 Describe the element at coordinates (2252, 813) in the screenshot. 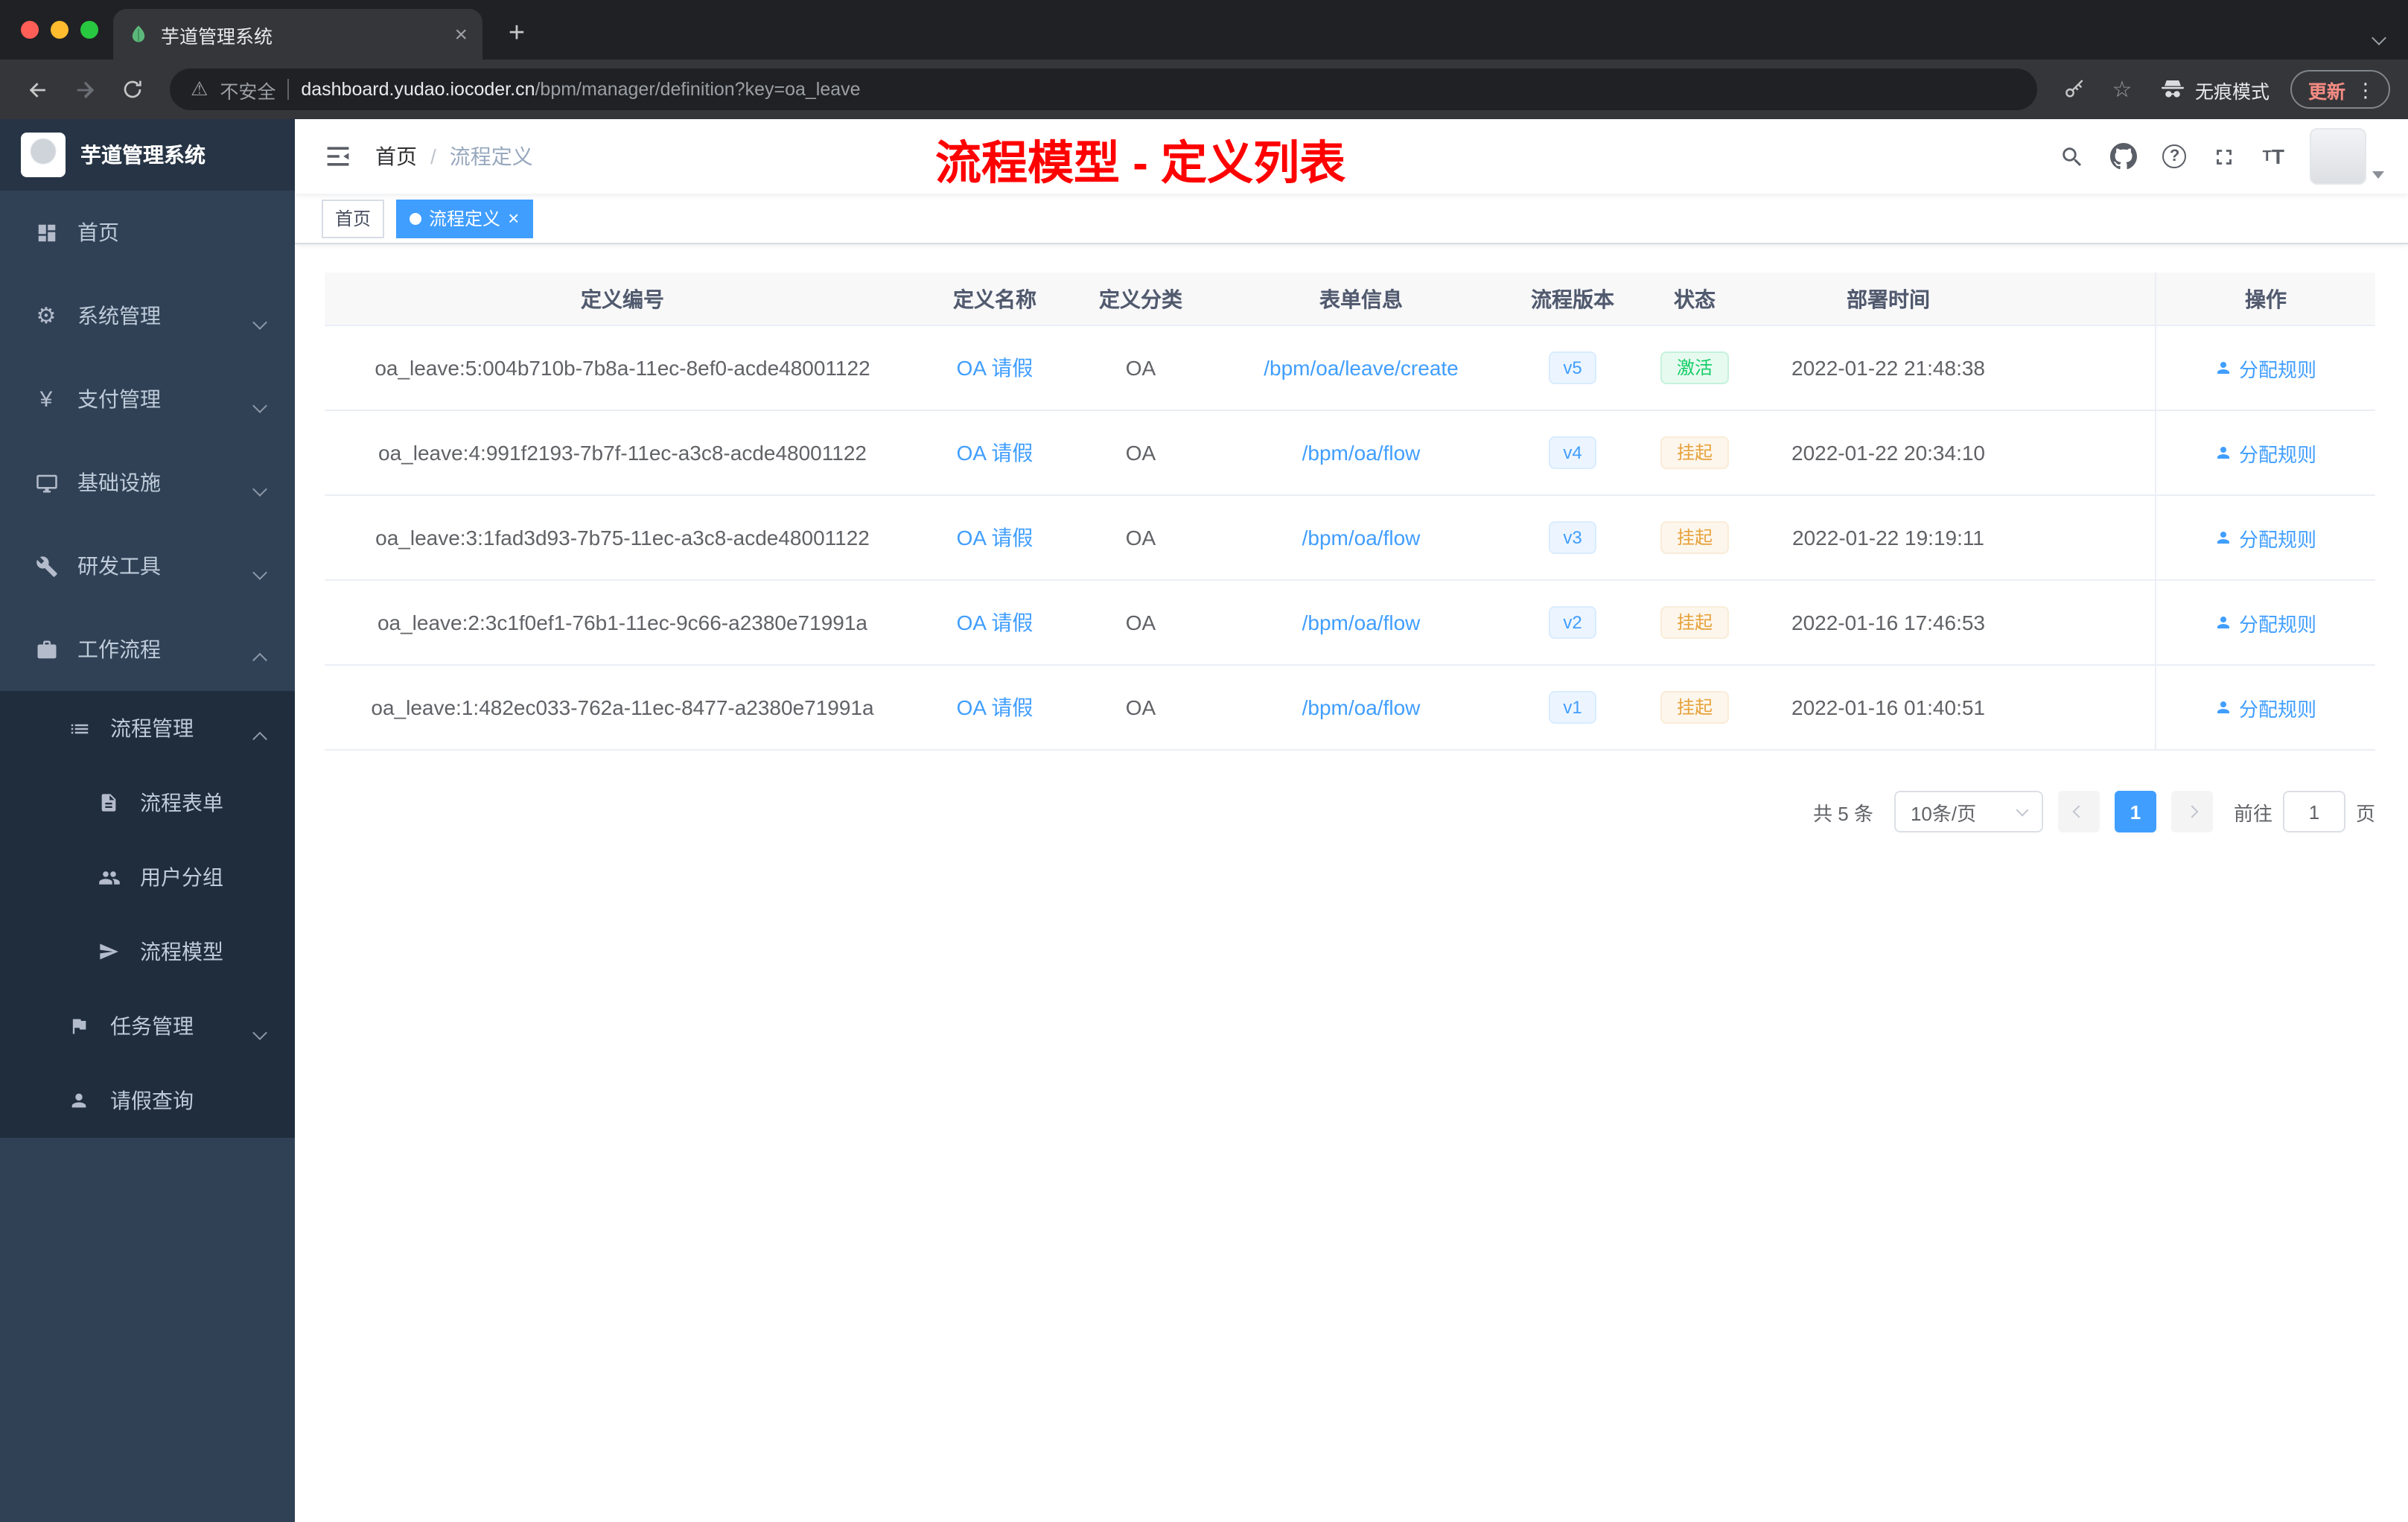

I see `goto-label: 前往` at that location.